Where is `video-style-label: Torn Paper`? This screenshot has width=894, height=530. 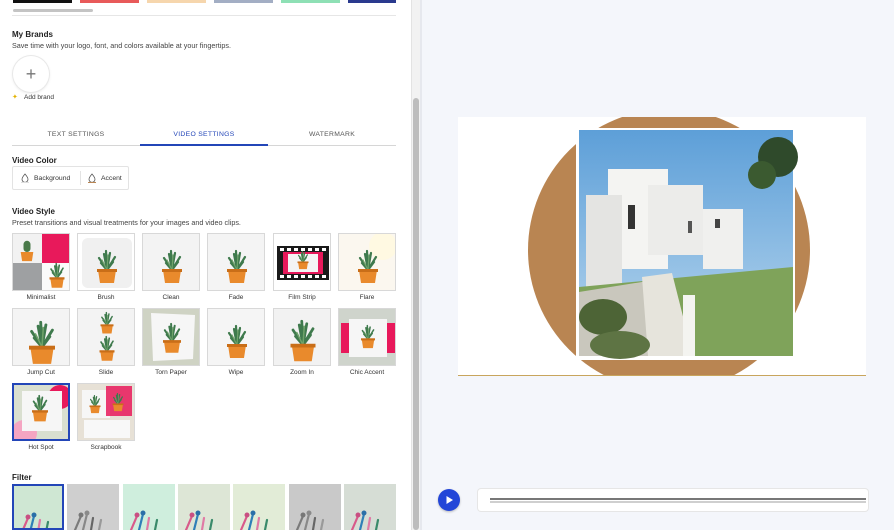
video-style-label: Torn Paper is located at coordinates (171, 372).